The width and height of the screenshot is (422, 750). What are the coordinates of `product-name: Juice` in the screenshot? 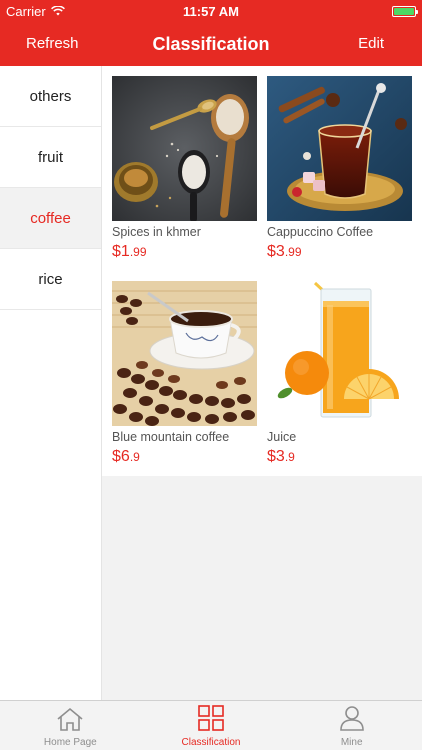 It's located at (282, 437).